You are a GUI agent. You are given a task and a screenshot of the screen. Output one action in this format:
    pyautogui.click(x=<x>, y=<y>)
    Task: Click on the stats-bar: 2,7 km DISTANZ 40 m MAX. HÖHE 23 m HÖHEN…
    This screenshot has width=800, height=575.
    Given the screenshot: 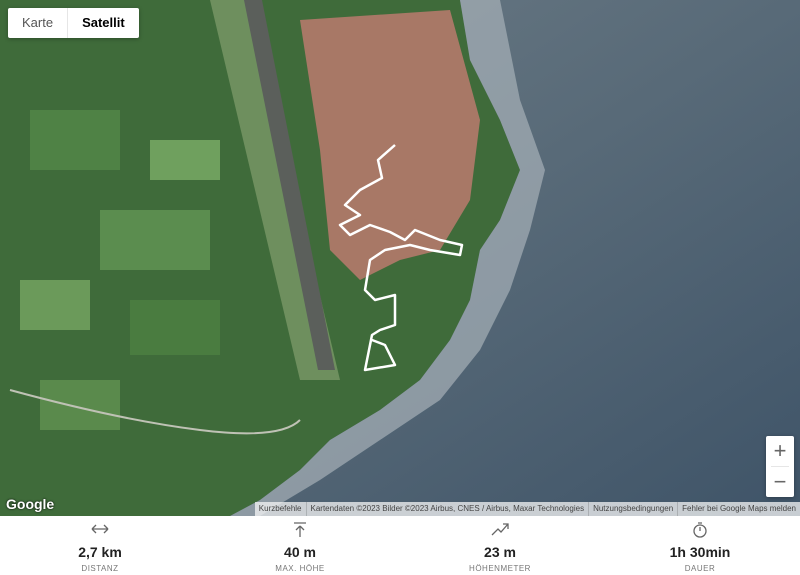 What is the action you would take?
    pyautogui.click(x=400, y=545)
    